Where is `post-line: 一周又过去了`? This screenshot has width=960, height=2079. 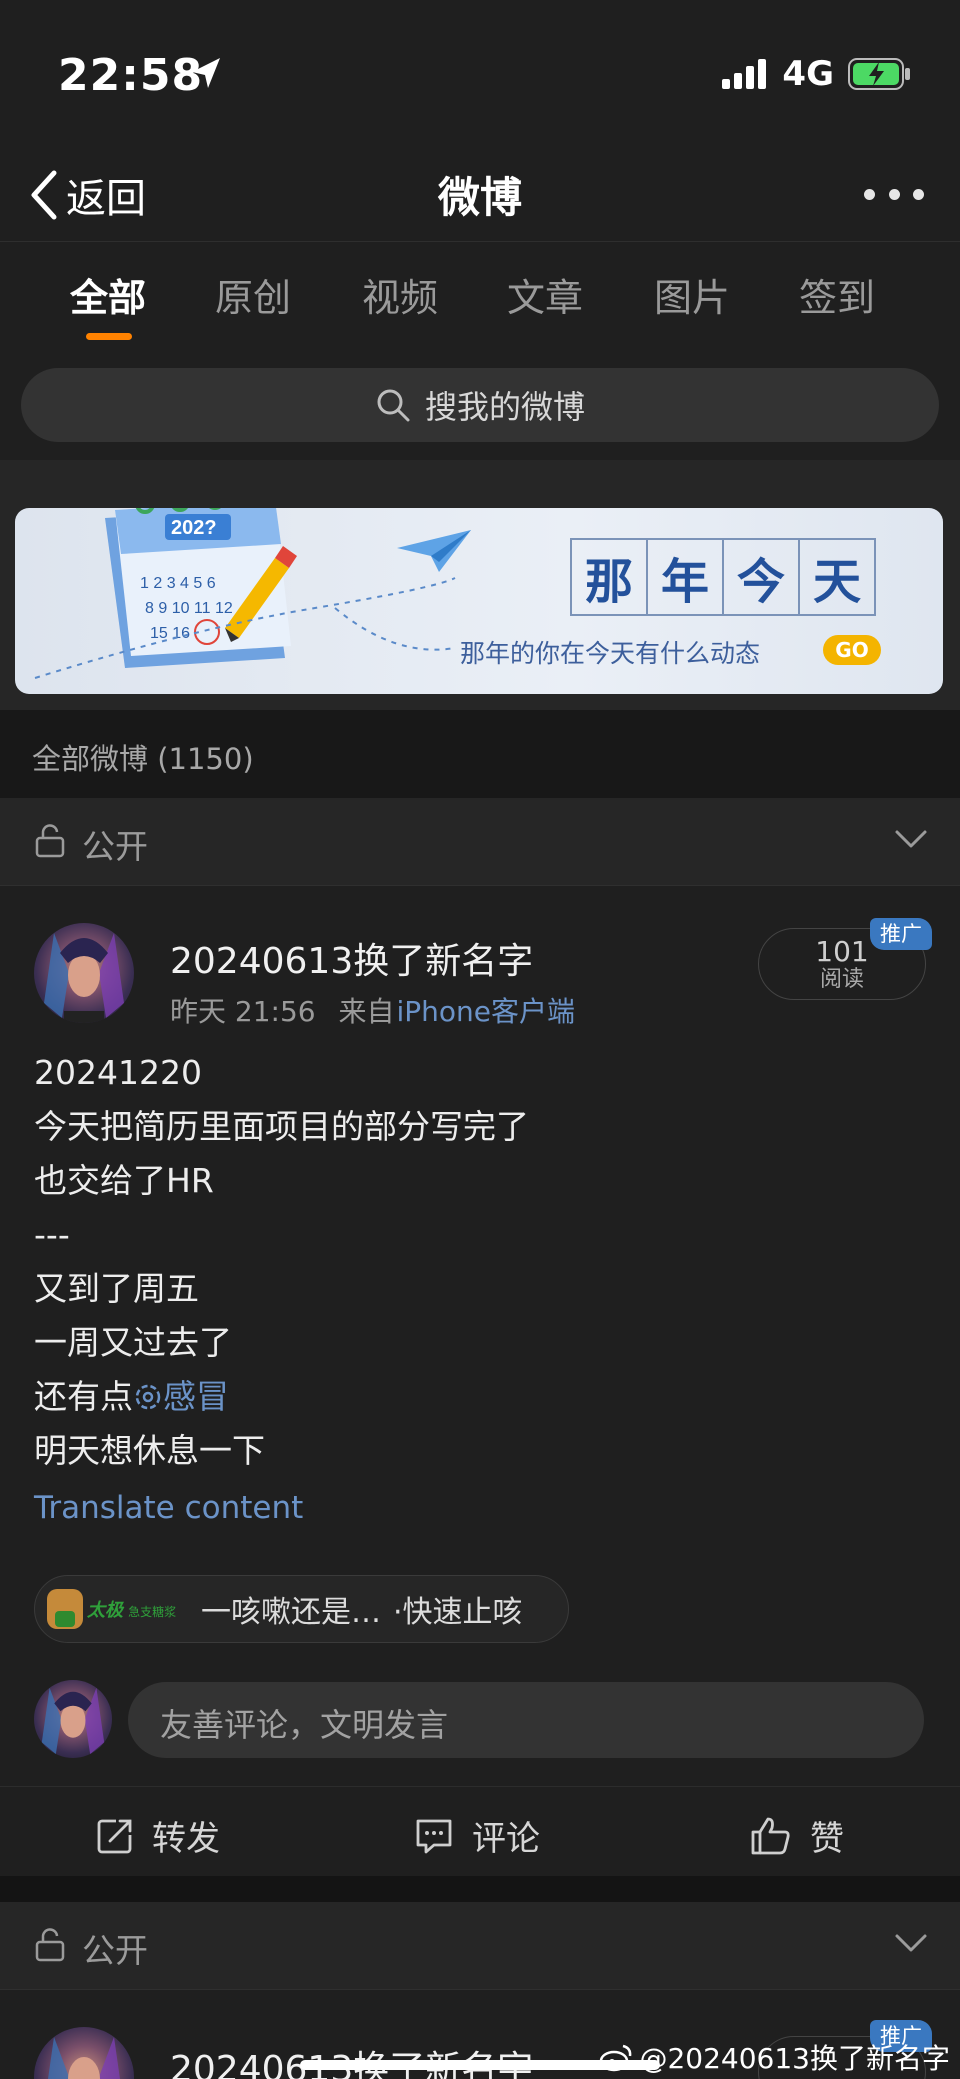 post-line: 一周又过去了 is located at coordinates (133, 1342).